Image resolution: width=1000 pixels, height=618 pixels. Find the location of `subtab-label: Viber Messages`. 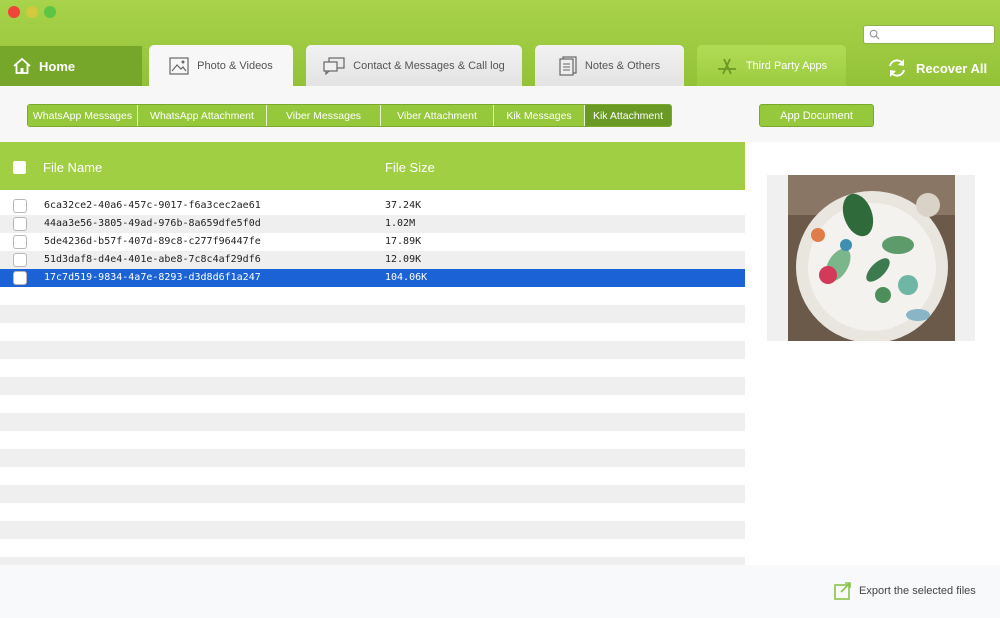

subtab-label: Viber Messages is located at coordinates (323, 115).